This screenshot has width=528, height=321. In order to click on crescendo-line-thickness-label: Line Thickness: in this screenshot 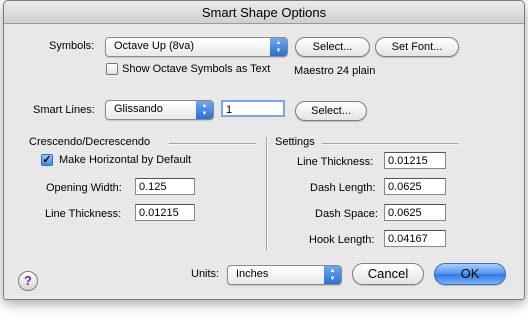, I will do `click(83, 214)`.